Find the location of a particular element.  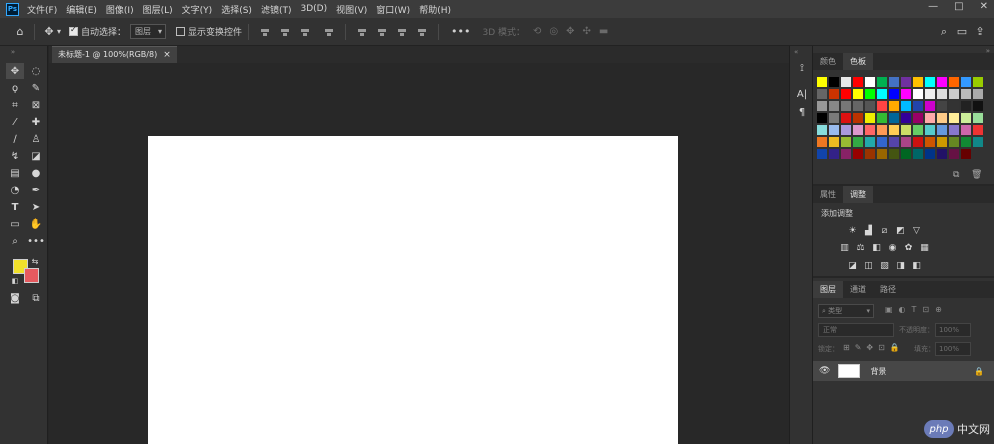

menu-image: 图像(I) is located at coordinates (120, 9).